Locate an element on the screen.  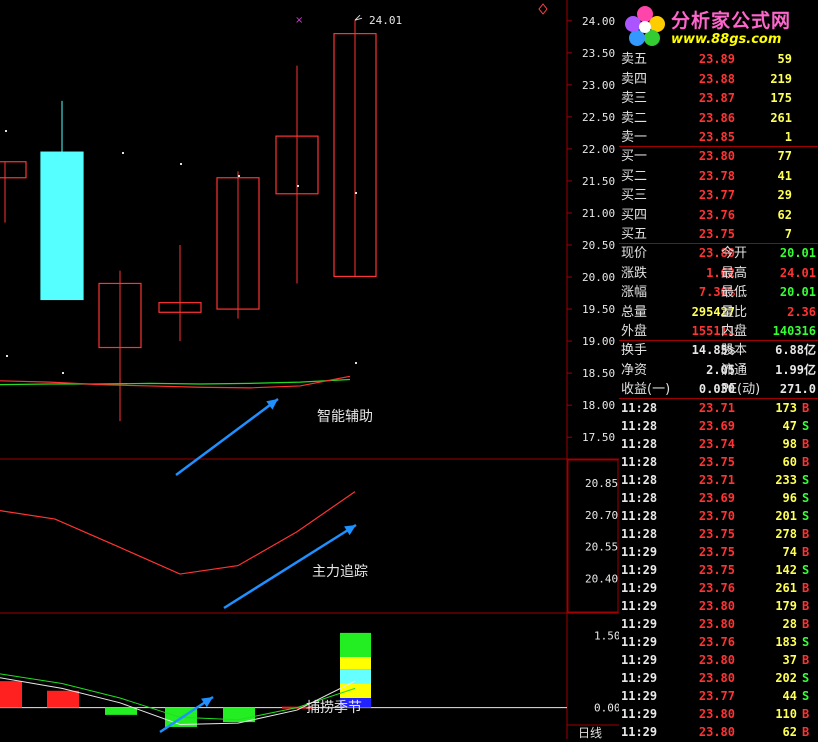
tick-row: 11:29 23.76 183 S is located at coordinates (718, 642).